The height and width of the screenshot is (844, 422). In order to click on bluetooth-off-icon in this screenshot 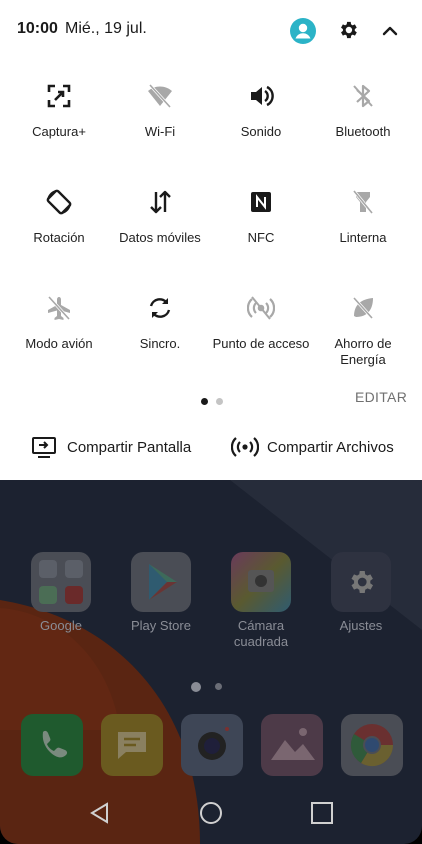, I will do `click(363, 96)`.